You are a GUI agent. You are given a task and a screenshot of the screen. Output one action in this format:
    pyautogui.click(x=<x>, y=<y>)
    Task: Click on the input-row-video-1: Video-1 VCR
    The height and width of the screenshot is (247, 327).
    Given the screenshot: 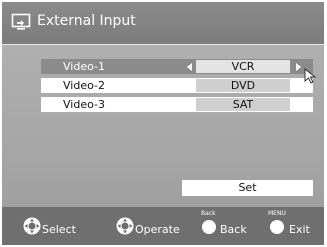 What is the action you would take?
    pyautogui.click(x=177, y=66)
    